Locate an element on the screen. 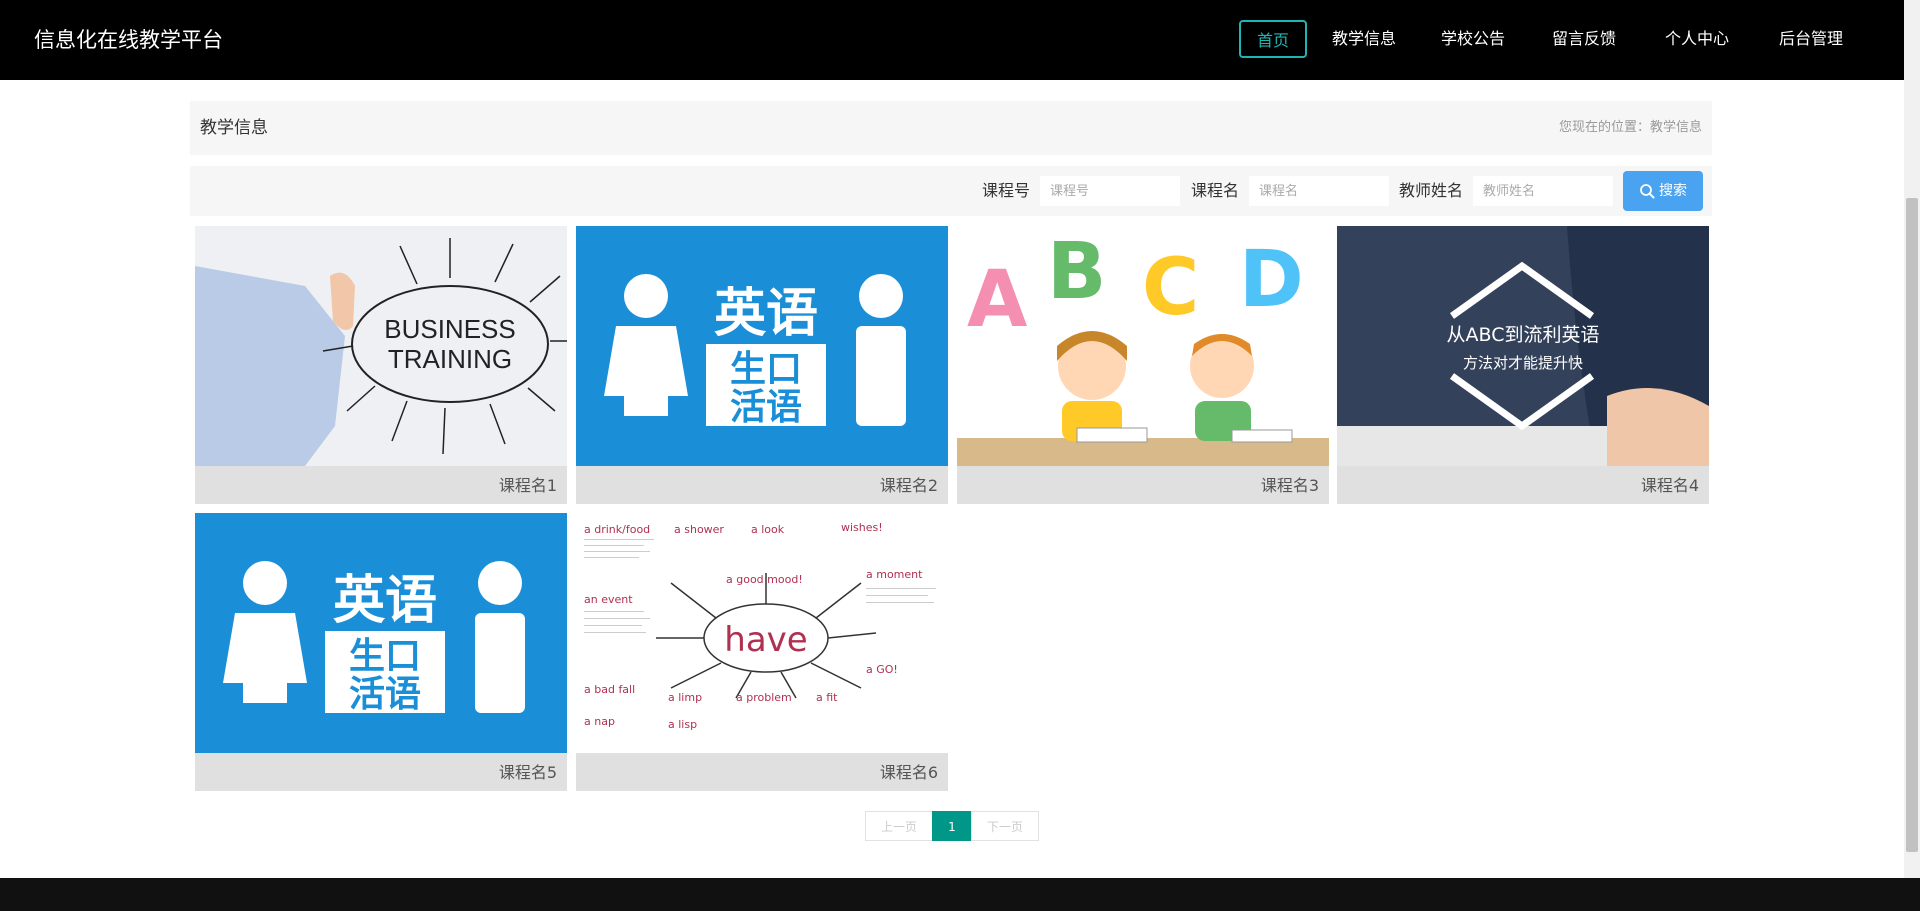  search-bar: 课程号 课程名 教师姓名 搜索 is located at coordinates (951, 191).